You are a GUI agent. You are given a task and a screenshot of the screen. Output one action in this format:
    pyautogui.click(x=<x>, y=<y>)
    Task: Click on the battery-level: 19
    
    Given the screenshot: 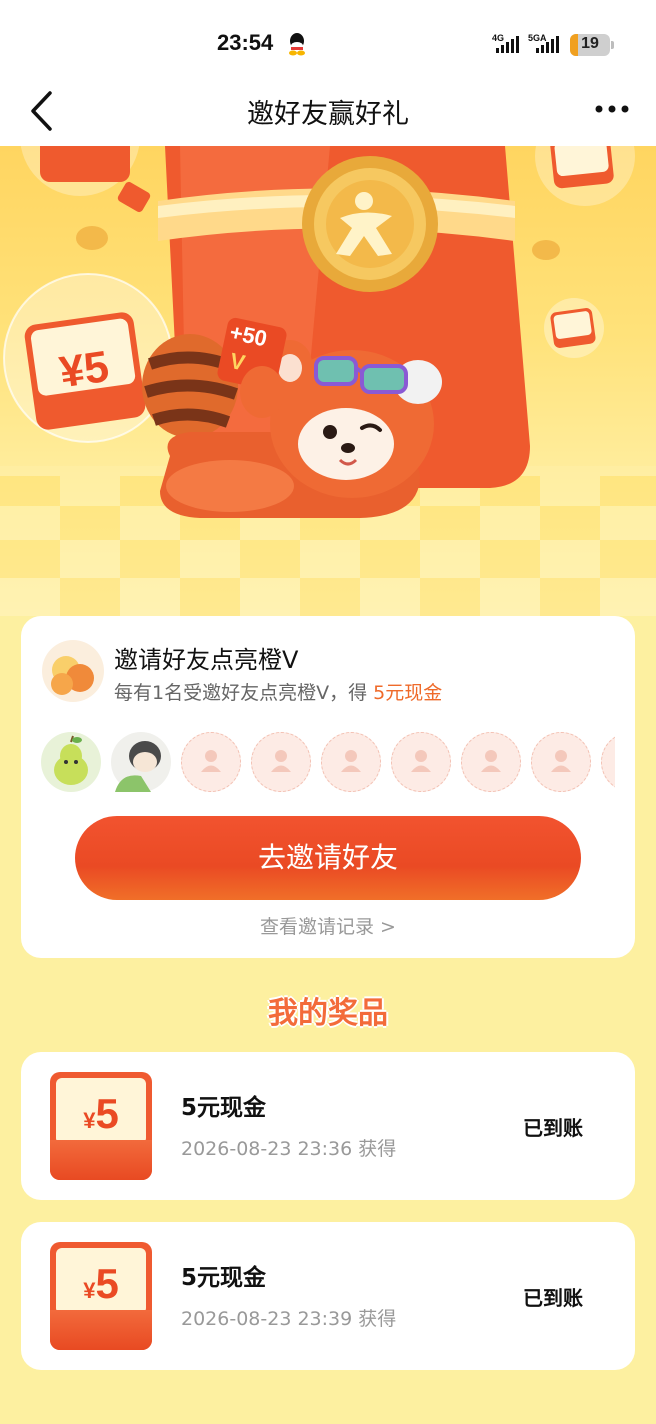 What is the action you would take?
    pyautogui.click(x=590, y=43)
    